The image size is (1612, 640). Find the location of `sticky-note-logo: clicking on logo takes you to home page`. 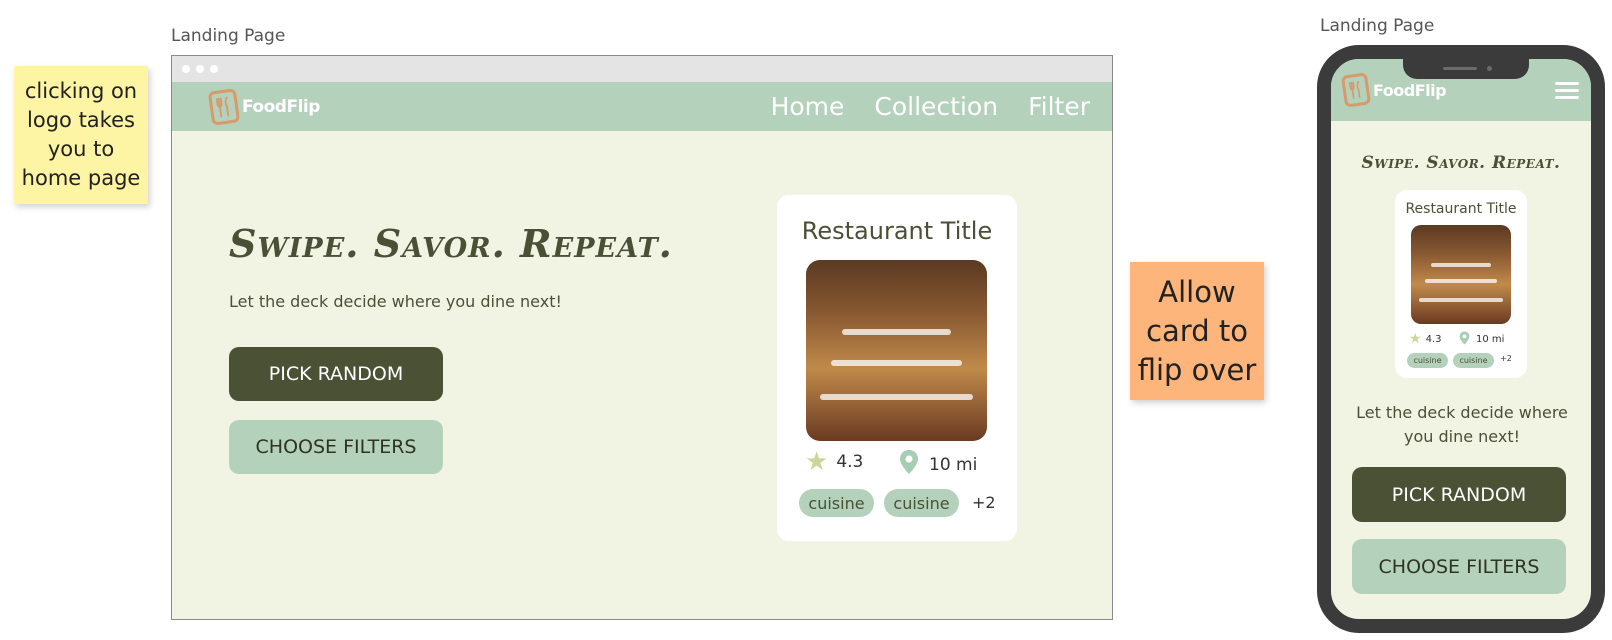

sticky-note-logo: clicking on logo takes you to home page is located at coordinates (81, 135).